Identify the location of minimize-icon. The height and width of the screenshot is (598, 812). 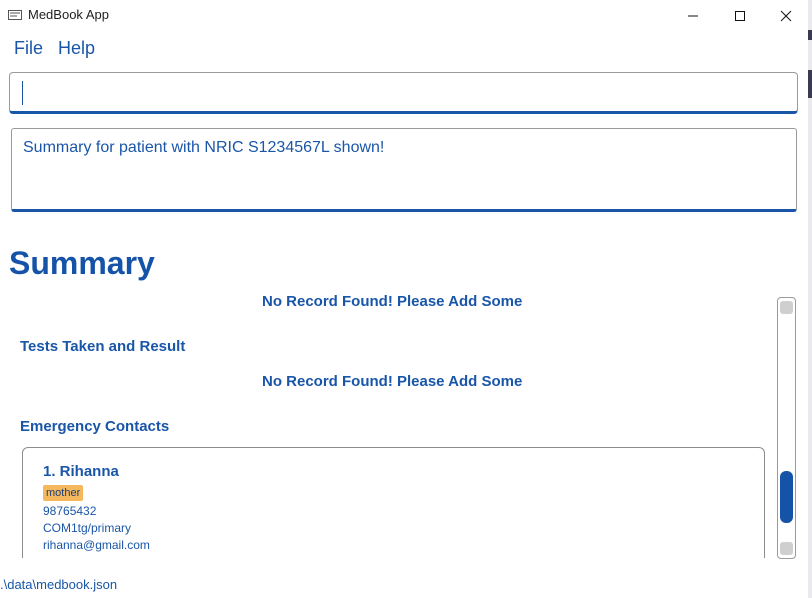
(693, 15).